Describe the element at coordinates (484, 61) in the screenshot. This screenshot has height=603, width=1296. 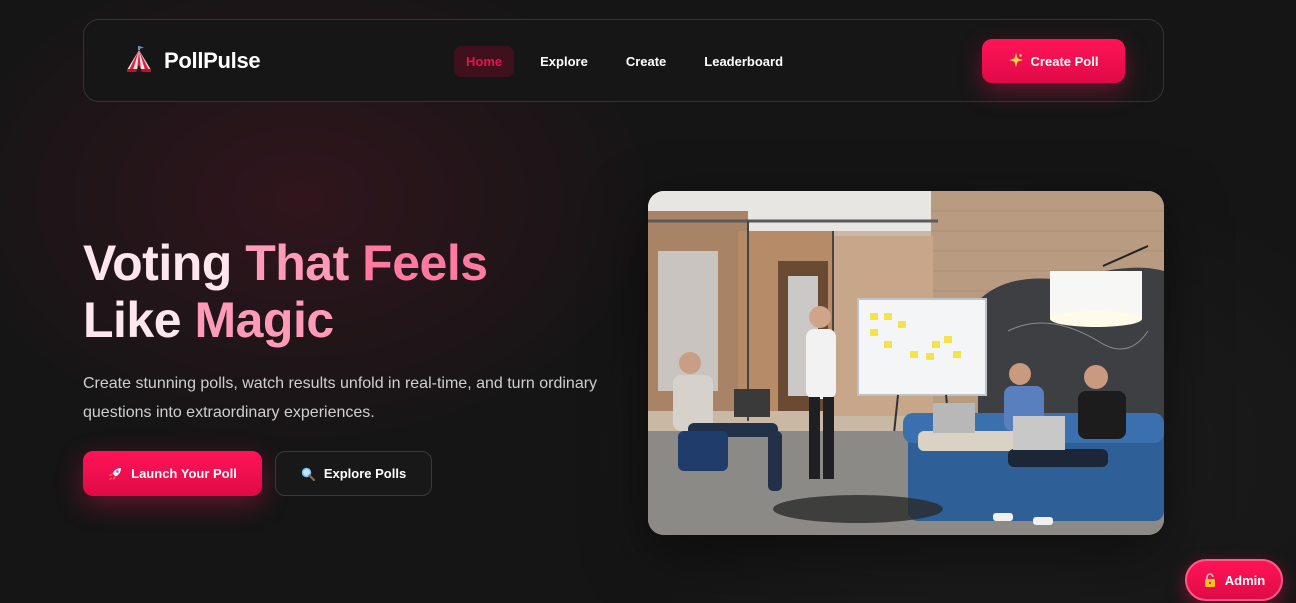
I see `nav-link-home: Home` at that location.